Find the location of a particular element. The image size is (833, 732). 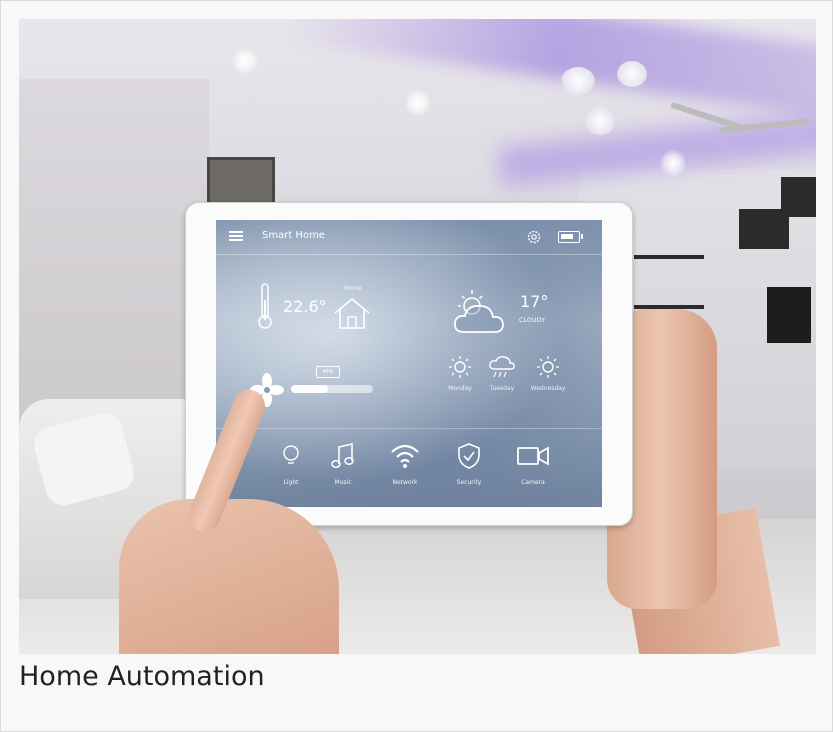

wifi-icon is located at coordinates (405, 456).